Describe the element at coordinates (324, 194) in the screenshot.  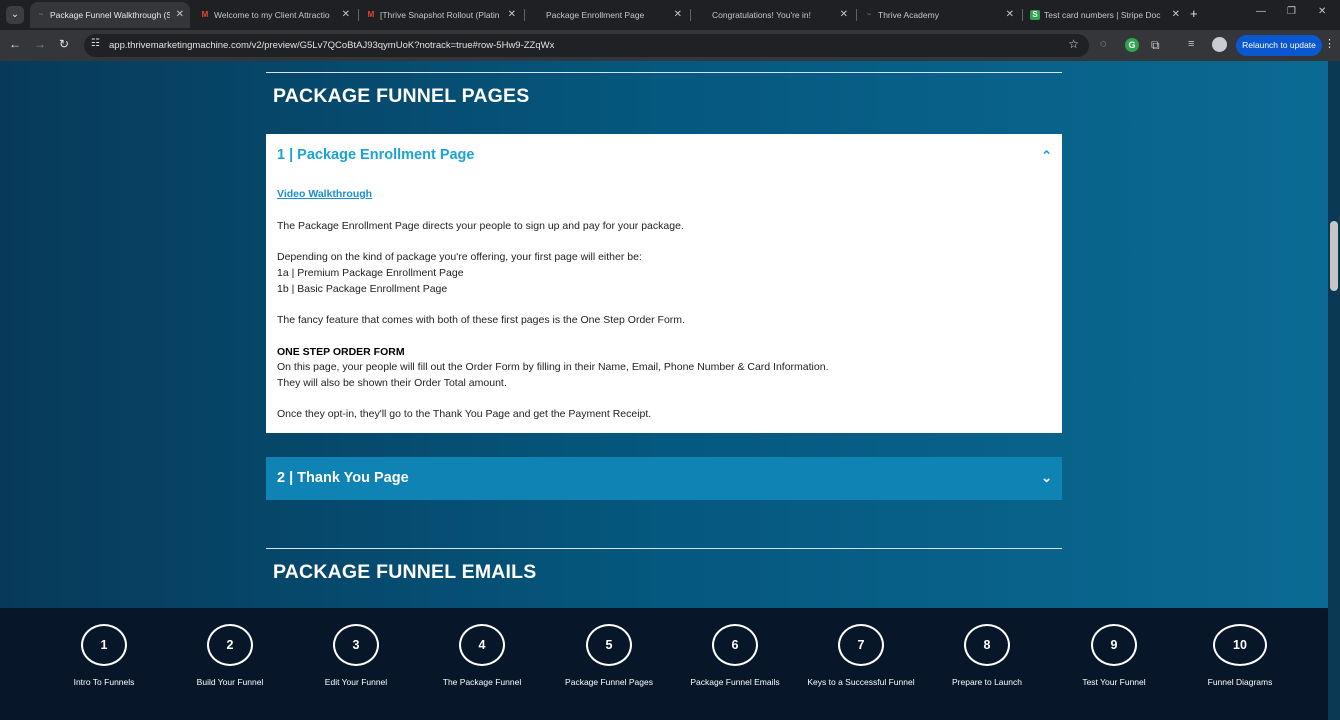
I see `video-walkthrough-link: Video Walkthrough` at that location.